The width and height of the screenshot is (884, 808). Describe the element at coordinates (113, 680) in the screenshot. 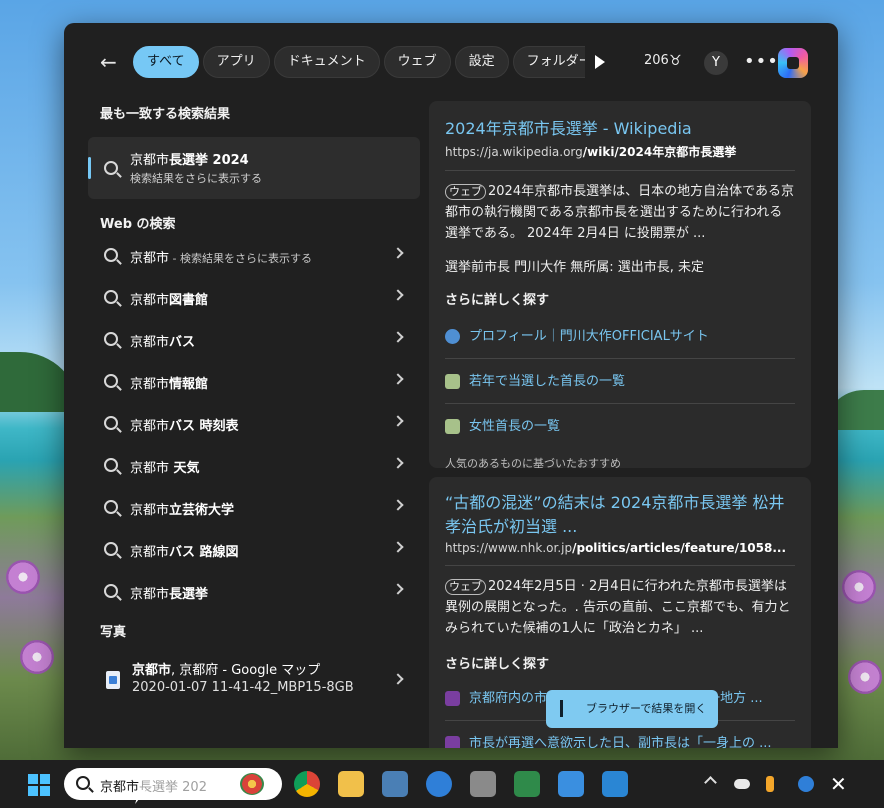

I see `image-file-icon` at that location.